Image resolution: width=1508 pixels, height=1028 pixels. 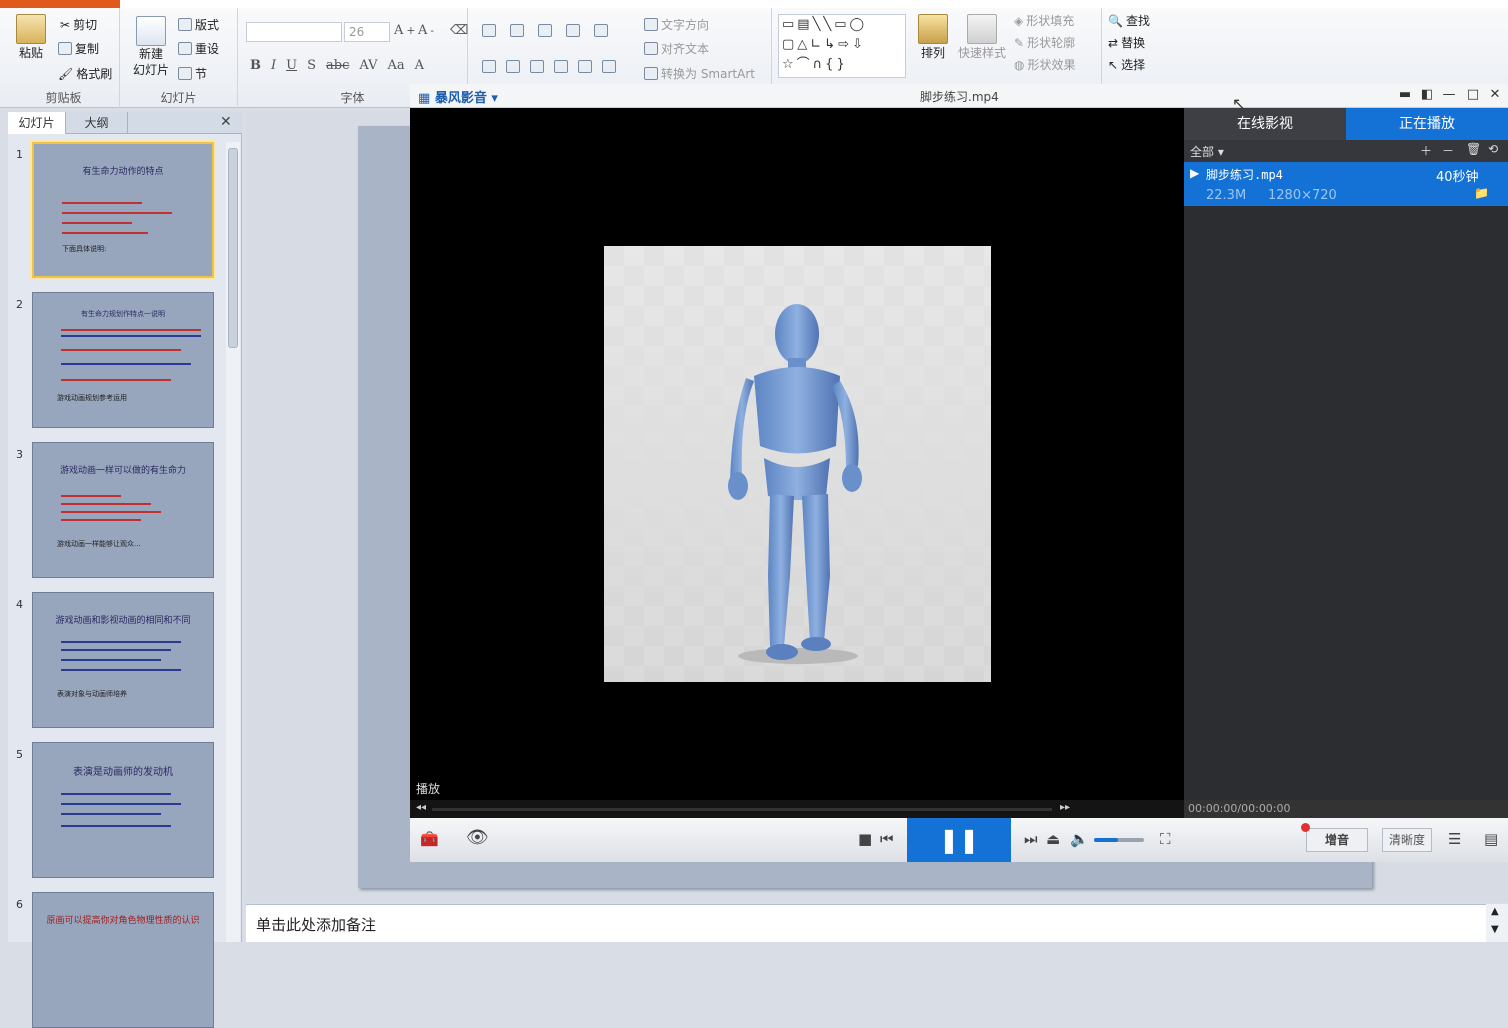 I want to click on scroll-down-icon: ▼, so click(x=1495, y=929).